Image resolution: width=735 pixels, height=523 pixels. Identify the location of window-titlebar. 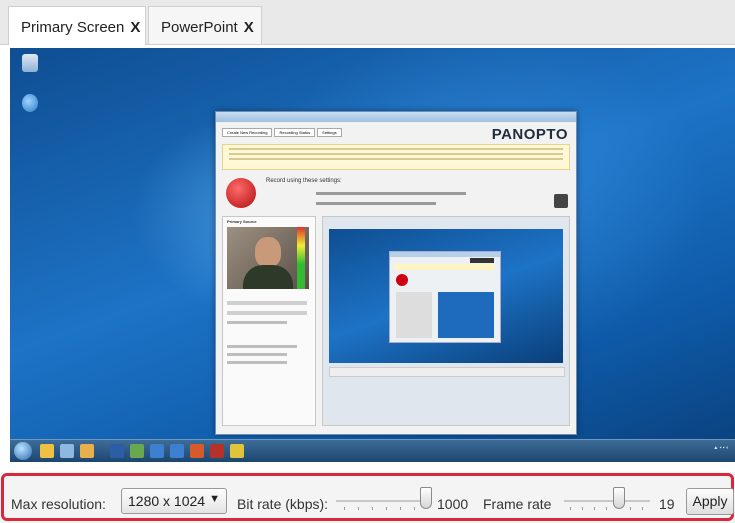
(396, 117).